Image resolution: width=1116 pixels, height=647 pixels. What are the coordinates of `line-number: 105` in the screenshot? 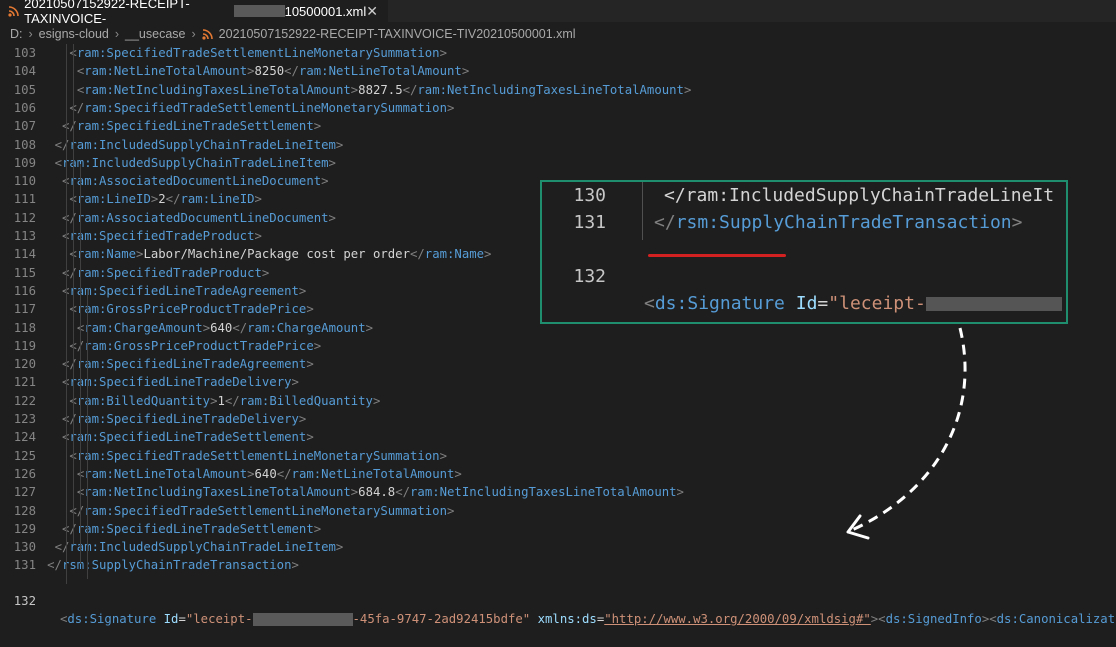 It's located at (24, 89).